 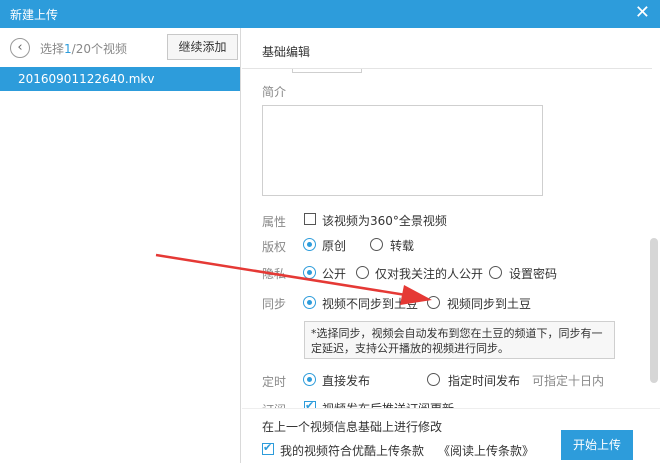 I want to click on close-icon: ✕, so click(x=642, y=13).